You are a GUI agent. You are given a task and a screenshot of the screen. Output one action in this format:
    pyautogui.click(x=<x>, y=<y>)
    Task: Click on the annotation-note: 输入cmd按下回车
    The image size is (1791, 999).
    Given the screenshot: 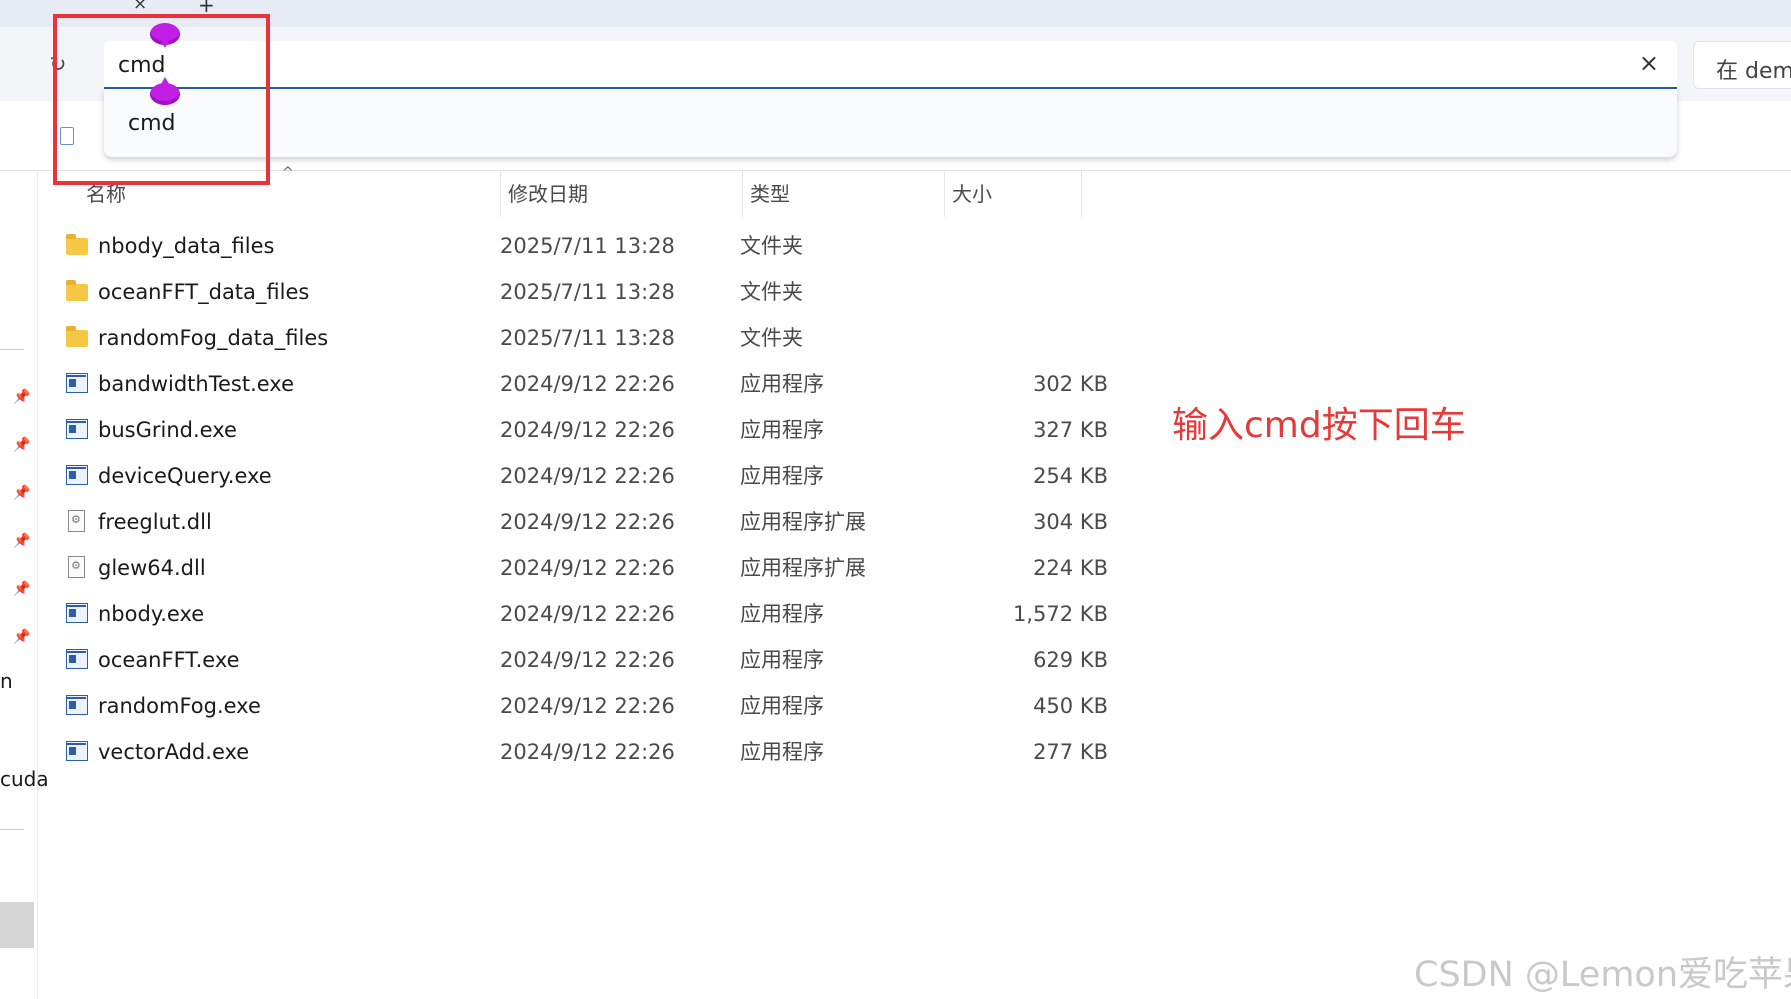 What is the action you would take?
    pyautogui.click(x=1319, y=425)
    